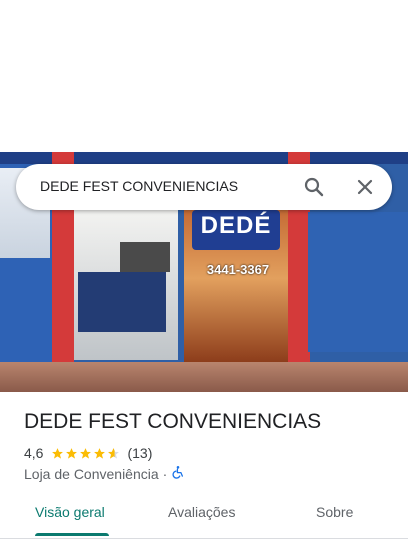 The width and height of the screenshot is (408, 544). I want to click on tab-about: Sobre, so click(334, 512).